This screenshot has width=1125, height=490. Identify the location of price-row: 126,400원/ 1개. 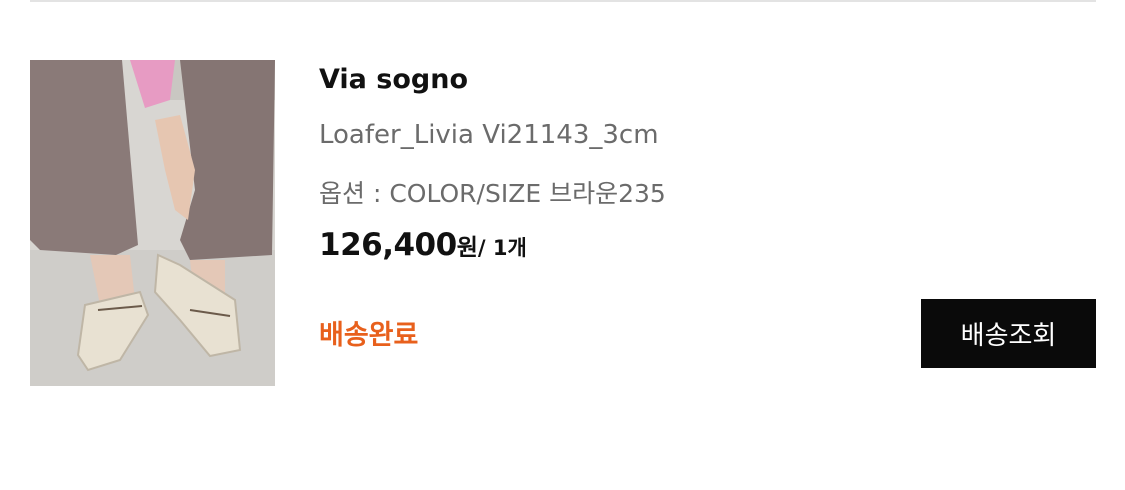
(423, 245).